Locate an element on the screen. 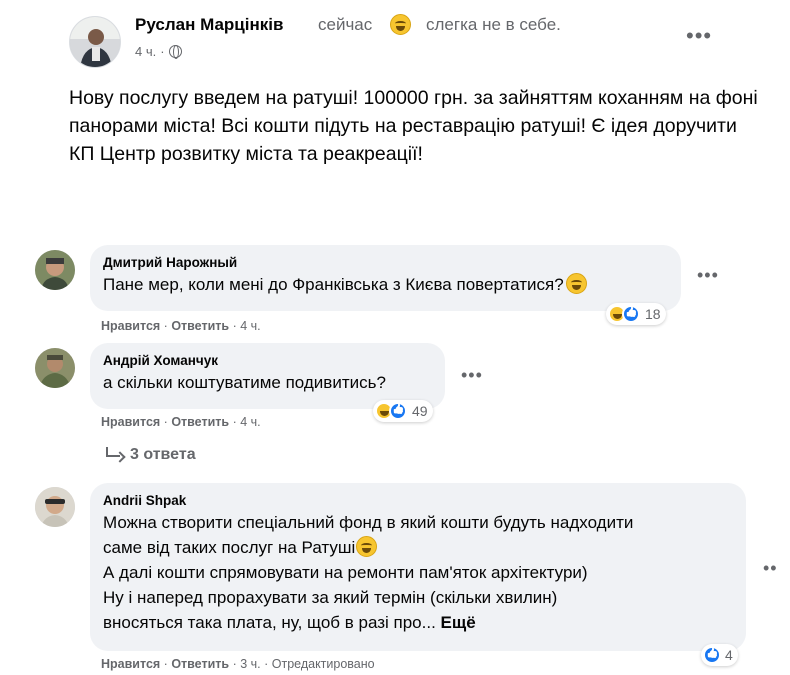 This screenshot has height=675, width=790. comment-author: Andrii Shpak is located at coordinates (418, 501).